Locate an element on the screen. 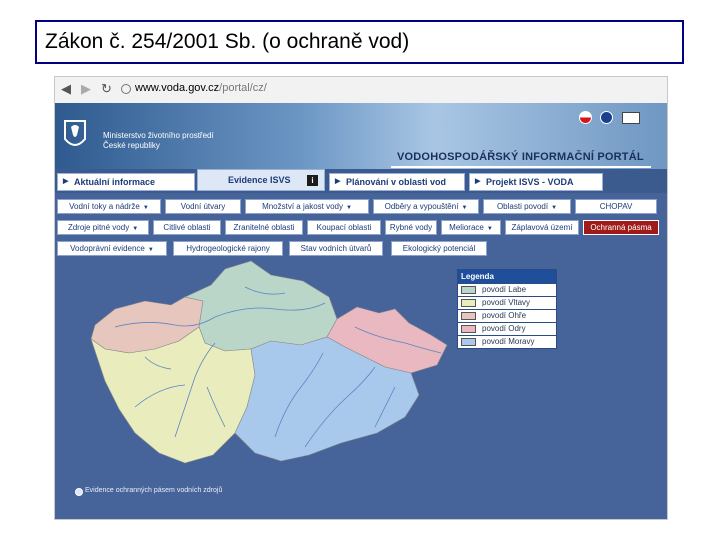  btn-zranitelne-oblasti: Zranitelné oblasti is located at coordinates (264, 227).